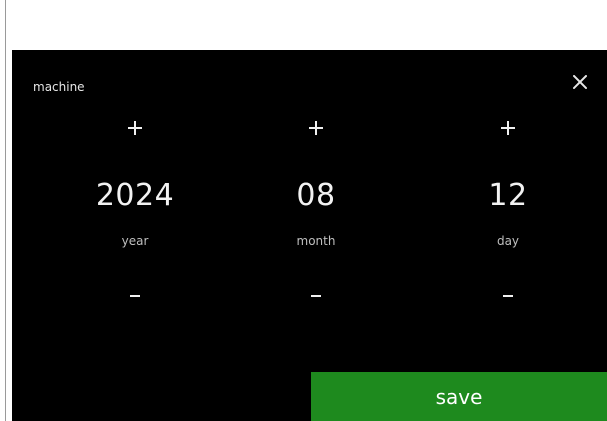 This screenshot has width=607, height=421. What do you see at coordinates (135, 195) in the screenshot?
I see `year-value: 2024` at bounding box center [135, 195].